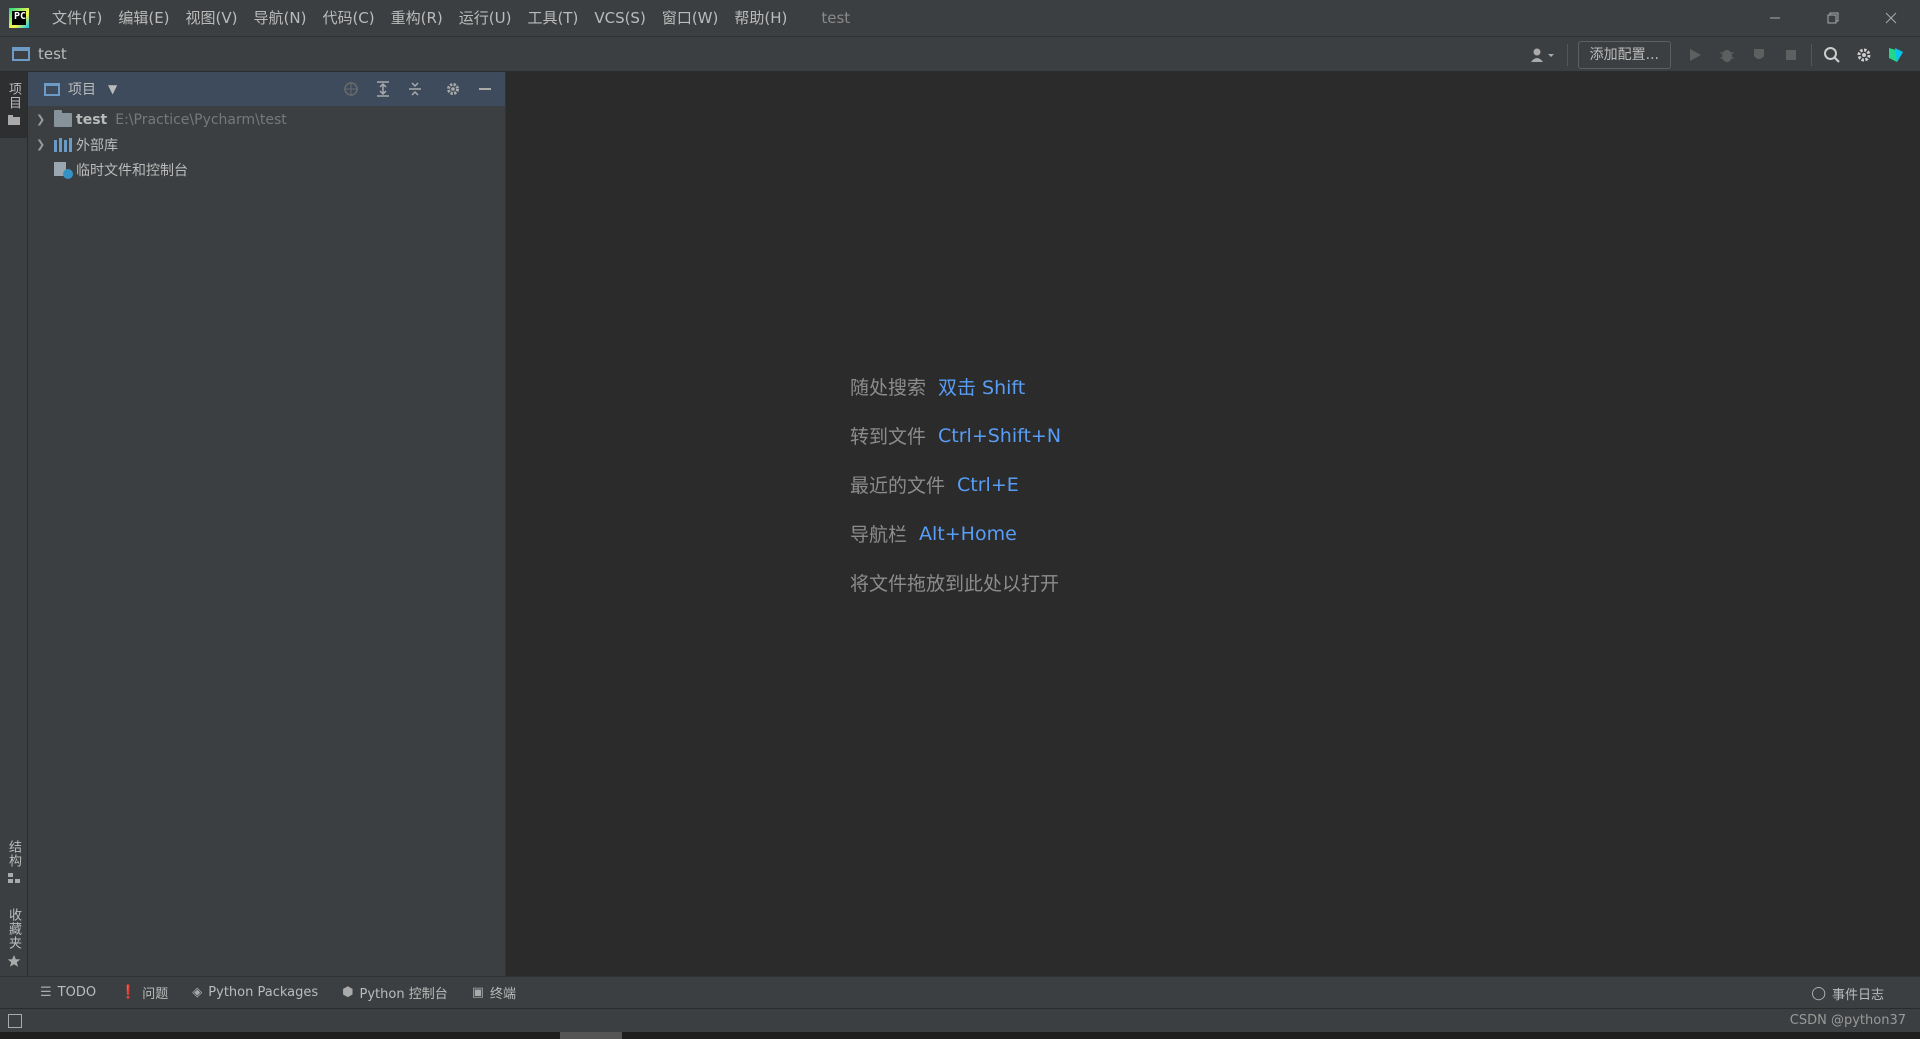 Image resolution: width=1920 pixels, height=1039 pixels. I want to click on tab-label: TODO, so click(77, 992).